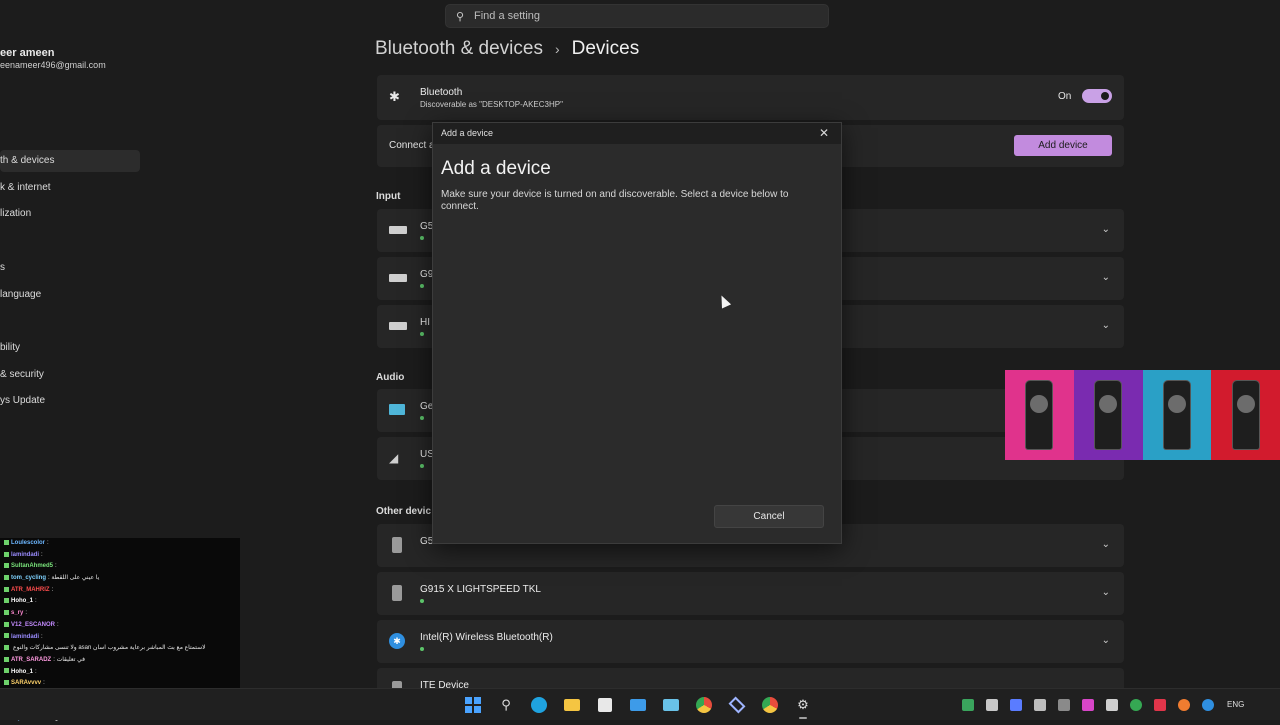 This screenshot has width=1280, height=725. Describe the element at coordinates (769, 516) in the screenshot. I see `cancel-button: Cancel` at that location.